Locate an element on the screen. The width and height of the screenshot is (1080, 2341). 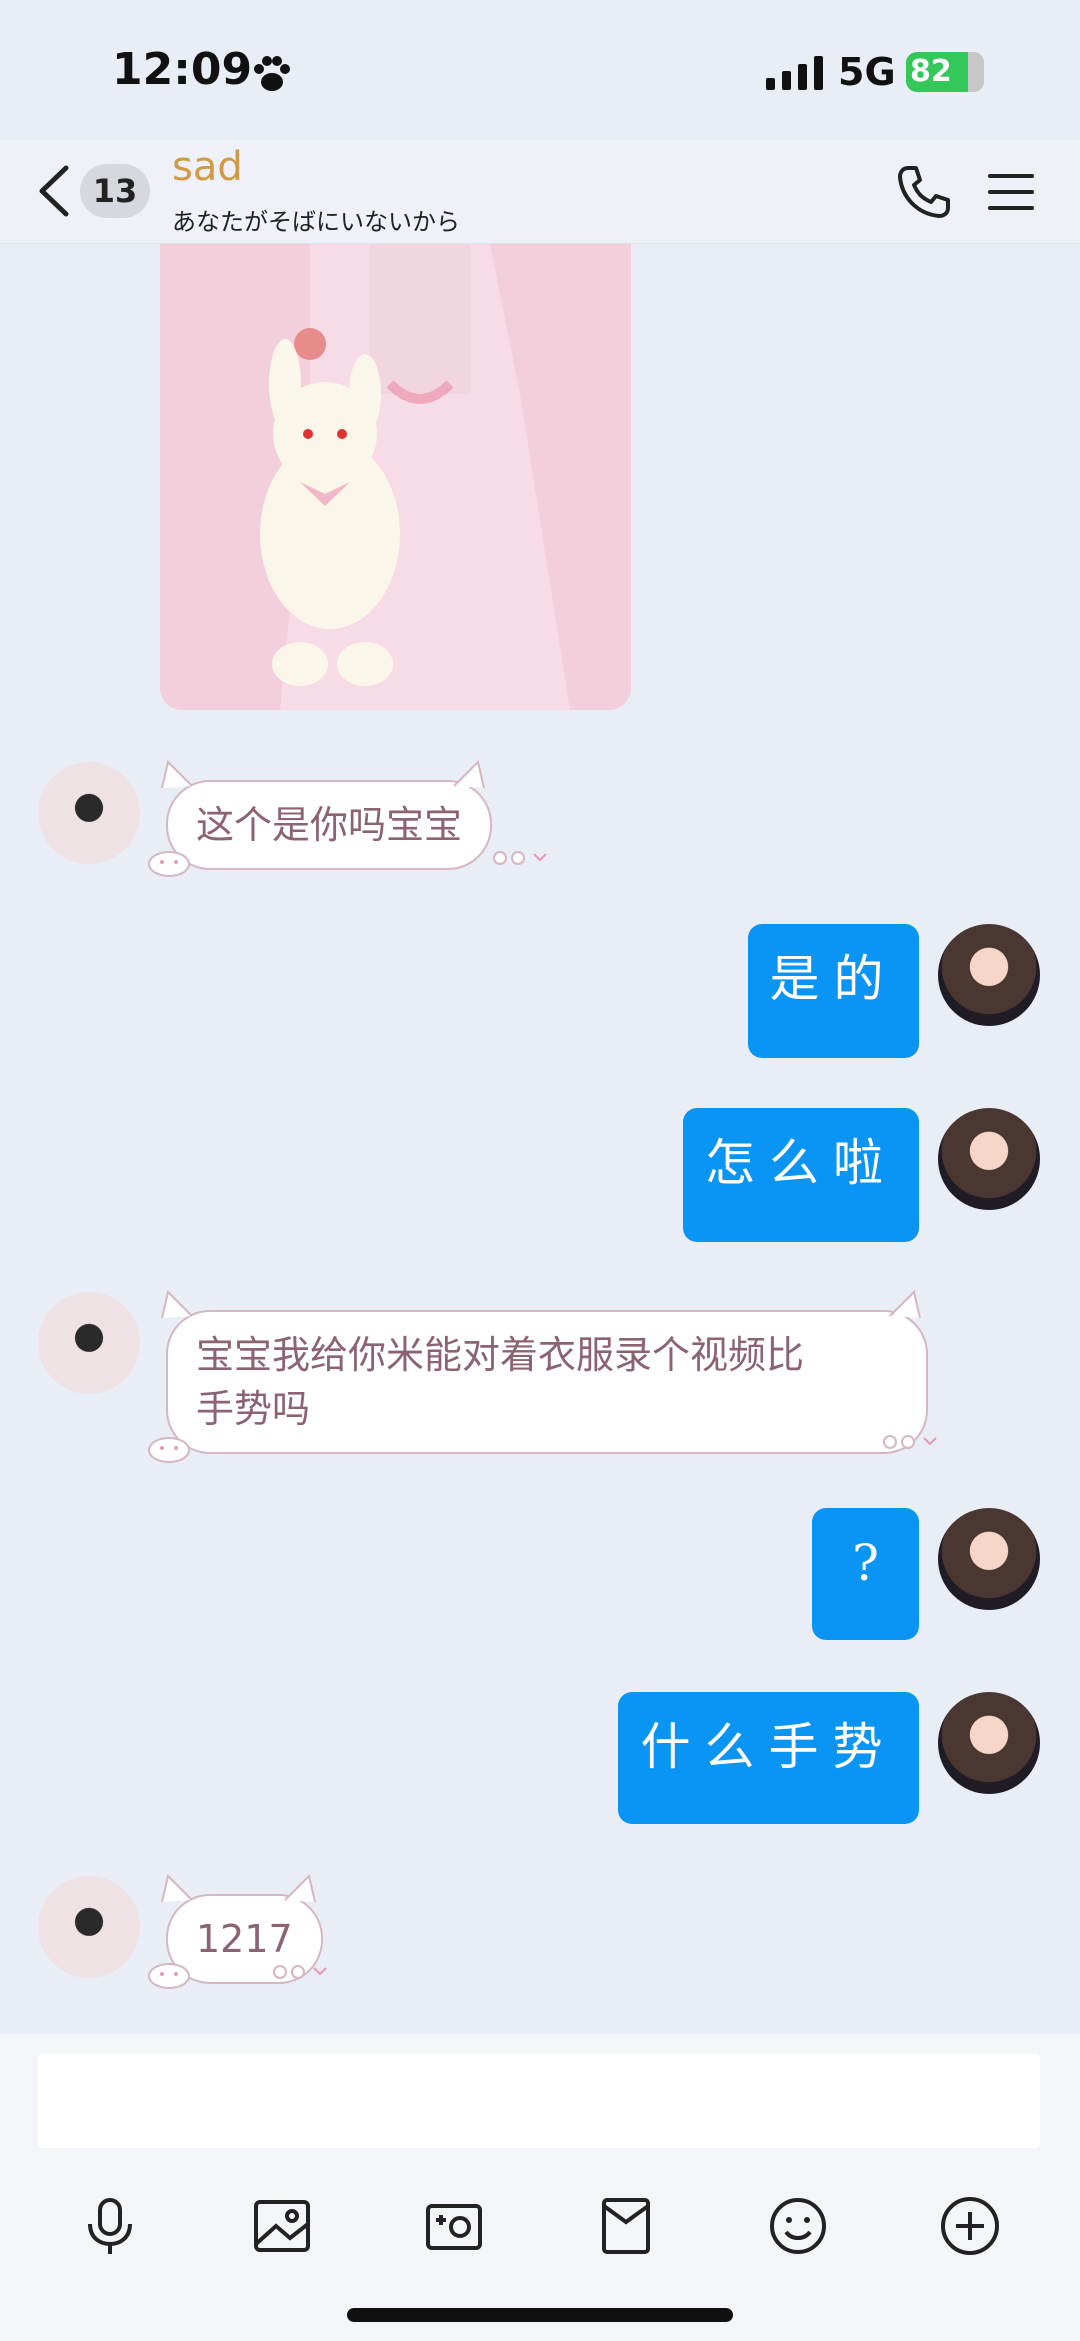
message-text: 这个是你吗宝宝 is located at coordinates (329, 825).